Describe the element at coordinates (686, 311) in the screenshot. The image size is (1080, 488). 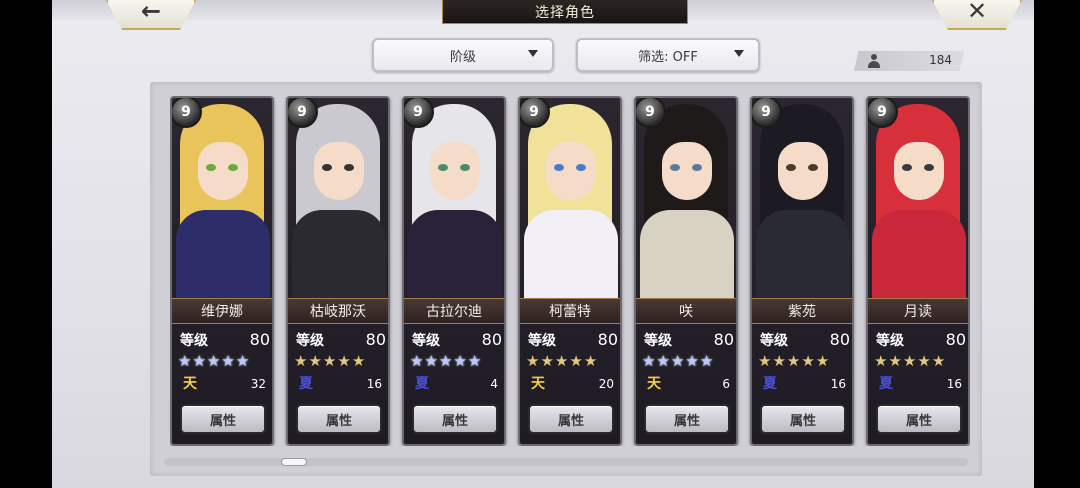
I see `character-name-bar: 咲` at that location.